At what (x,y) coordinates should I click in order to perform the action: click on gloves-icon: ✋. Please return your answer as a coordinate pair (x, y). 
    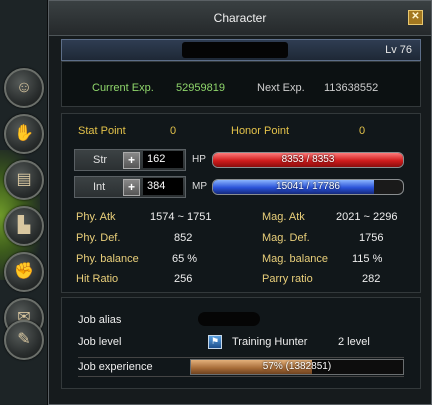
    Looking at the image, I should click on (24, 133).